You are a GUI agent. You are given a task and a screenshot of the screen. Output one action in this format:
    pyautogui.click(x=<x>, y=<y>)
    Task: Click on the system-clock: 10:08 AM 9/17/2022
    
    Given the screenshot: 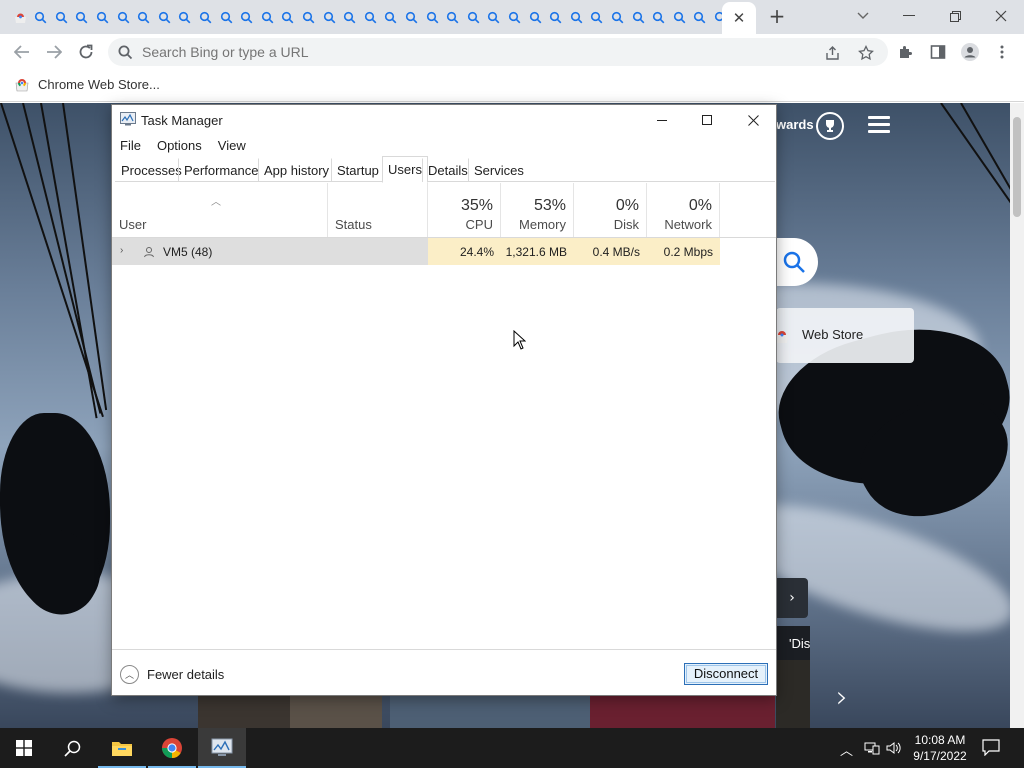 What is the action you would take?
    pyautogui.click(x=940, y=748)
    